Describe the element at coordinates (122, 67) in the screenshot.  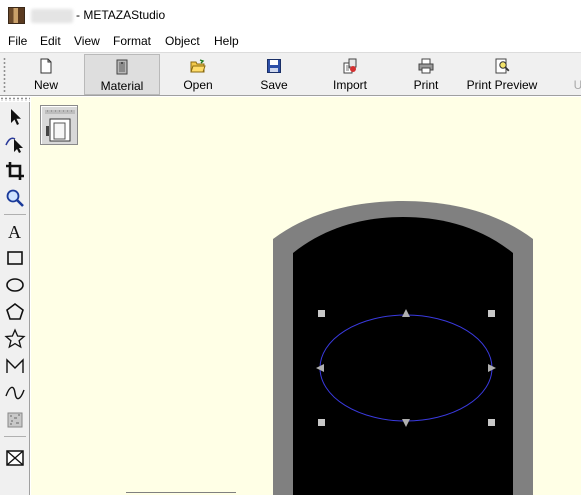
I see `material-icon` at that location.